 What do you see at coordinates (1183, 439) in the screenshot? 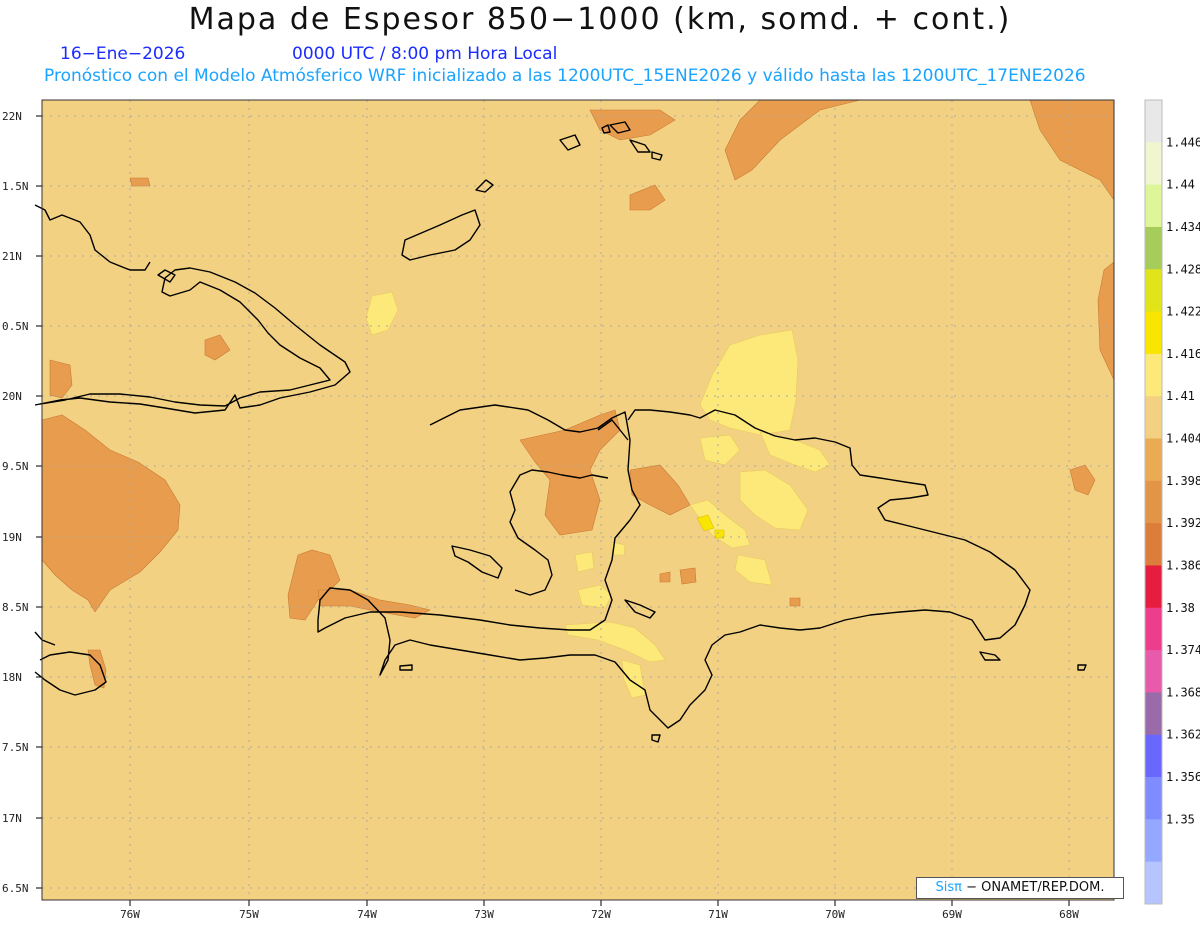
I see `legend-level-label: 1.404` at bounding box center [1183, 439].